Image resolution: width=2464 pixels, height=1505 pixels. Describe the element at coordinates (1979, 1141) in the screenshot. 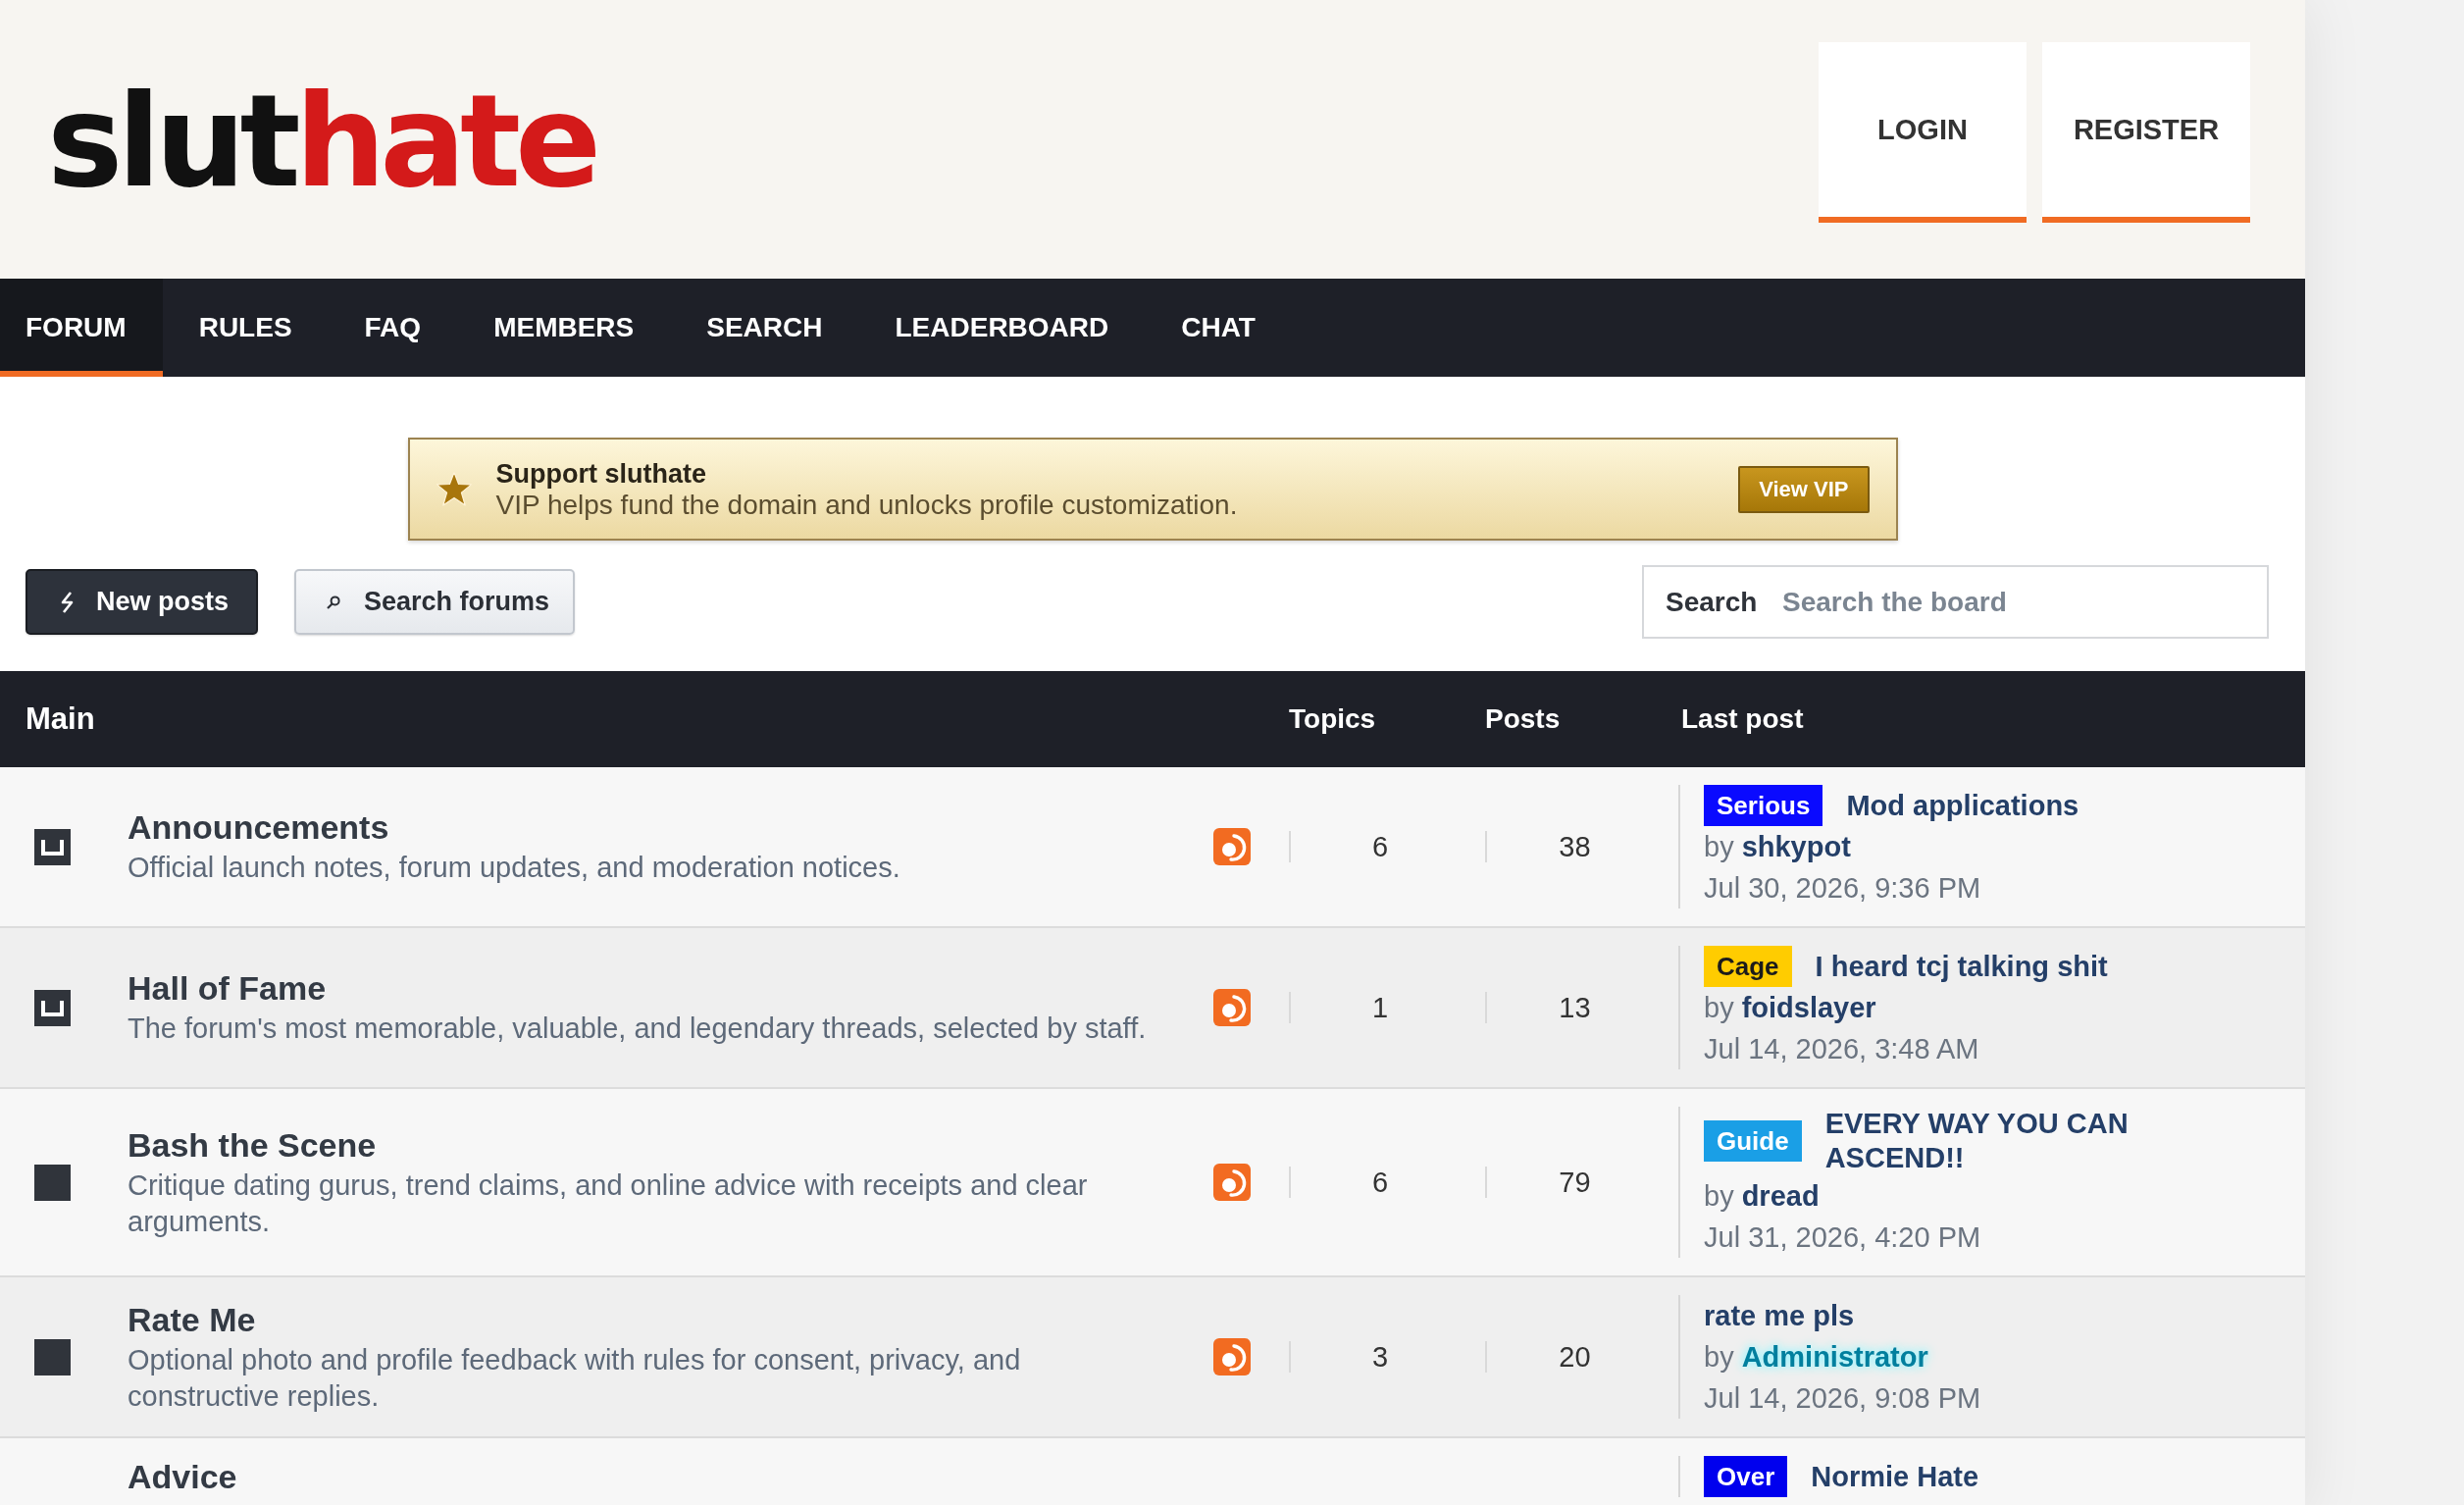

I see `thread-title-link: EVERY WAY YOU CAN ASCEND!!` at that location.